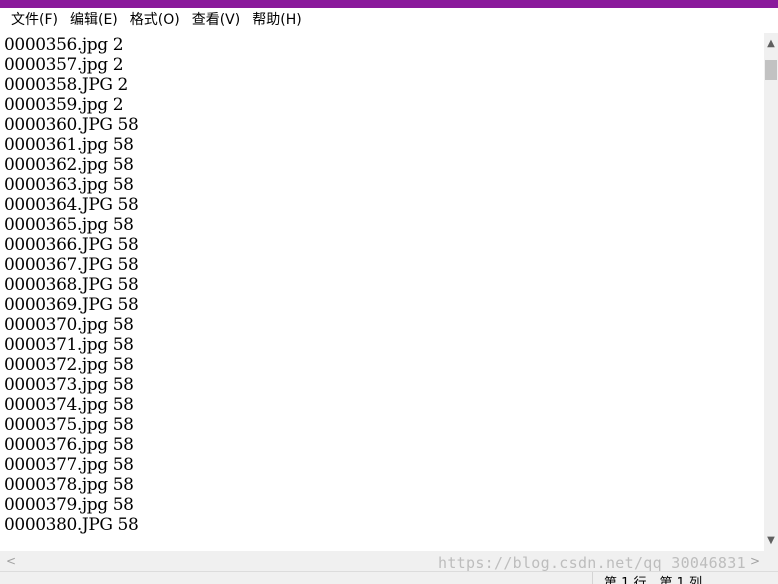 The width and height of the screenshot is (778, 584). What do you see at coordinates (216, 20) in the screenshot?
I see `menu-view: 查看(V)` at bounding box center [216, 20].